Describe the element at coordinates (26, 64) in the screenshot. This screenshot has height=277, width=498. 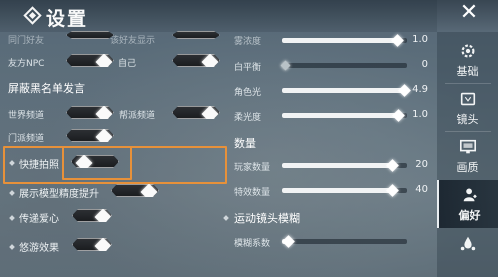
I see `friend-npc-label: 友方NPC` at that location.